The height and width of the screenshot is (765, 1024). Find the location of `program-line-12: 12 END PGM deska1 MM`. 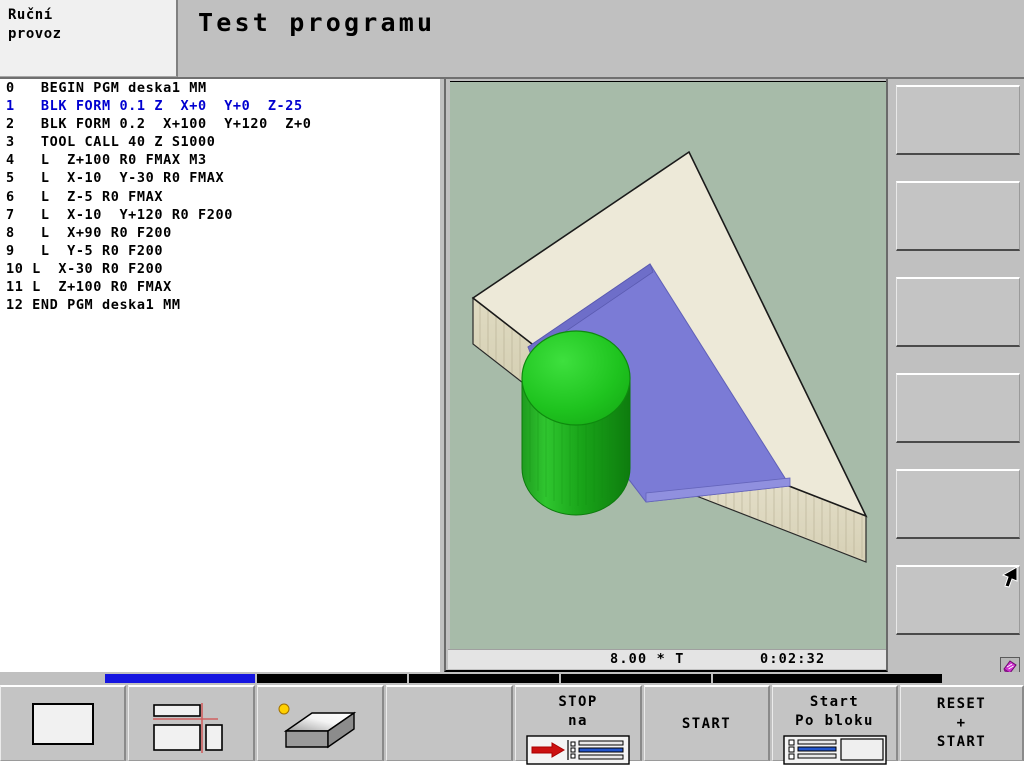

program-line-12: 12 END PGM deska1 MM is located at coordinates (220, 305).